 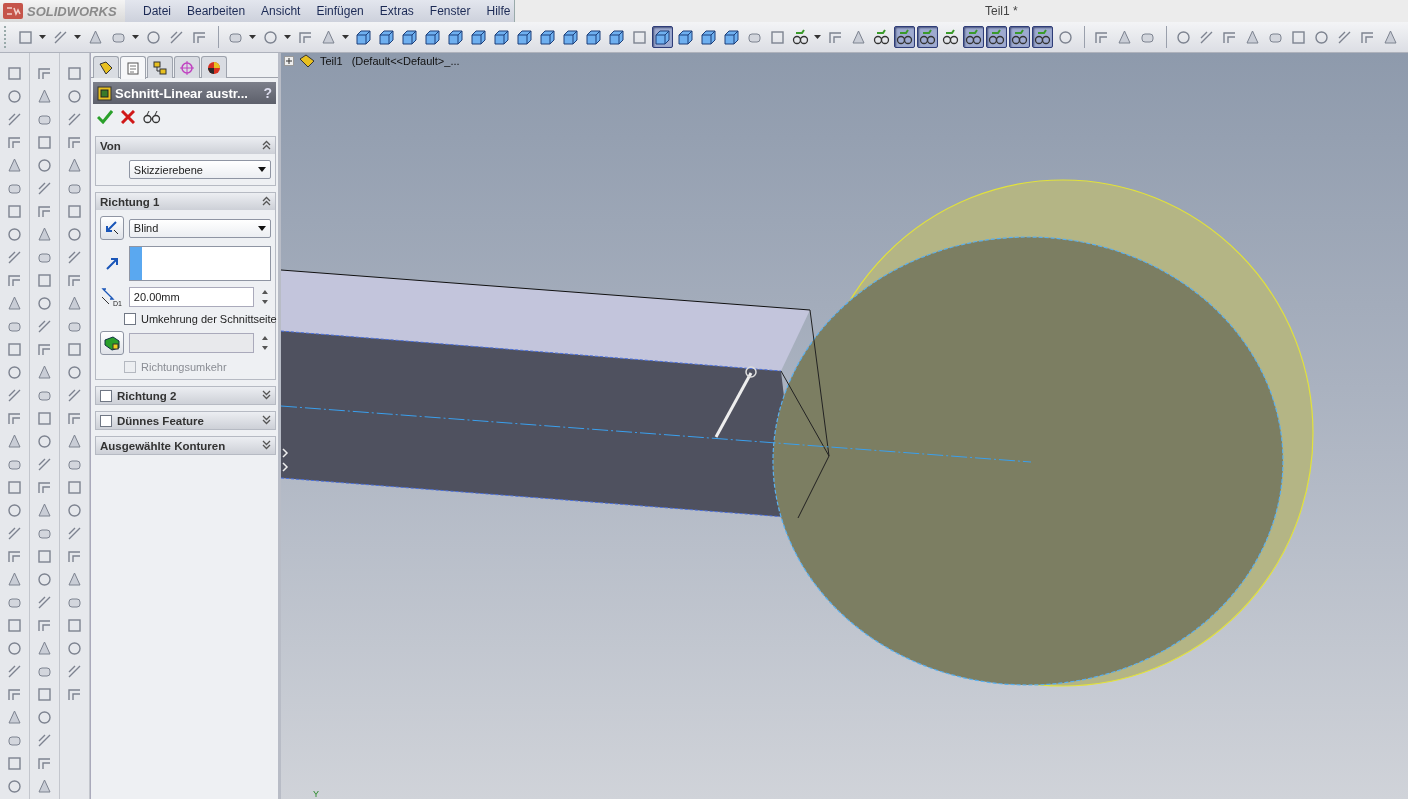 I want to click on menu-item: Datei, so click(x=157, y=11).